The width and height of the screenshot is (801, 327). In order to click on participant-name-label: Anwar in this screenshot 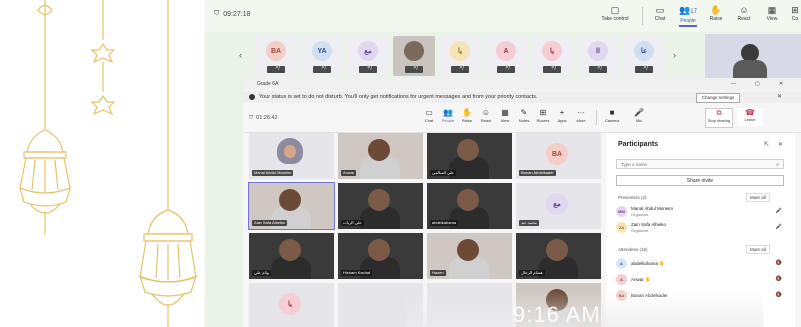, I will do `click(349, 173)`.